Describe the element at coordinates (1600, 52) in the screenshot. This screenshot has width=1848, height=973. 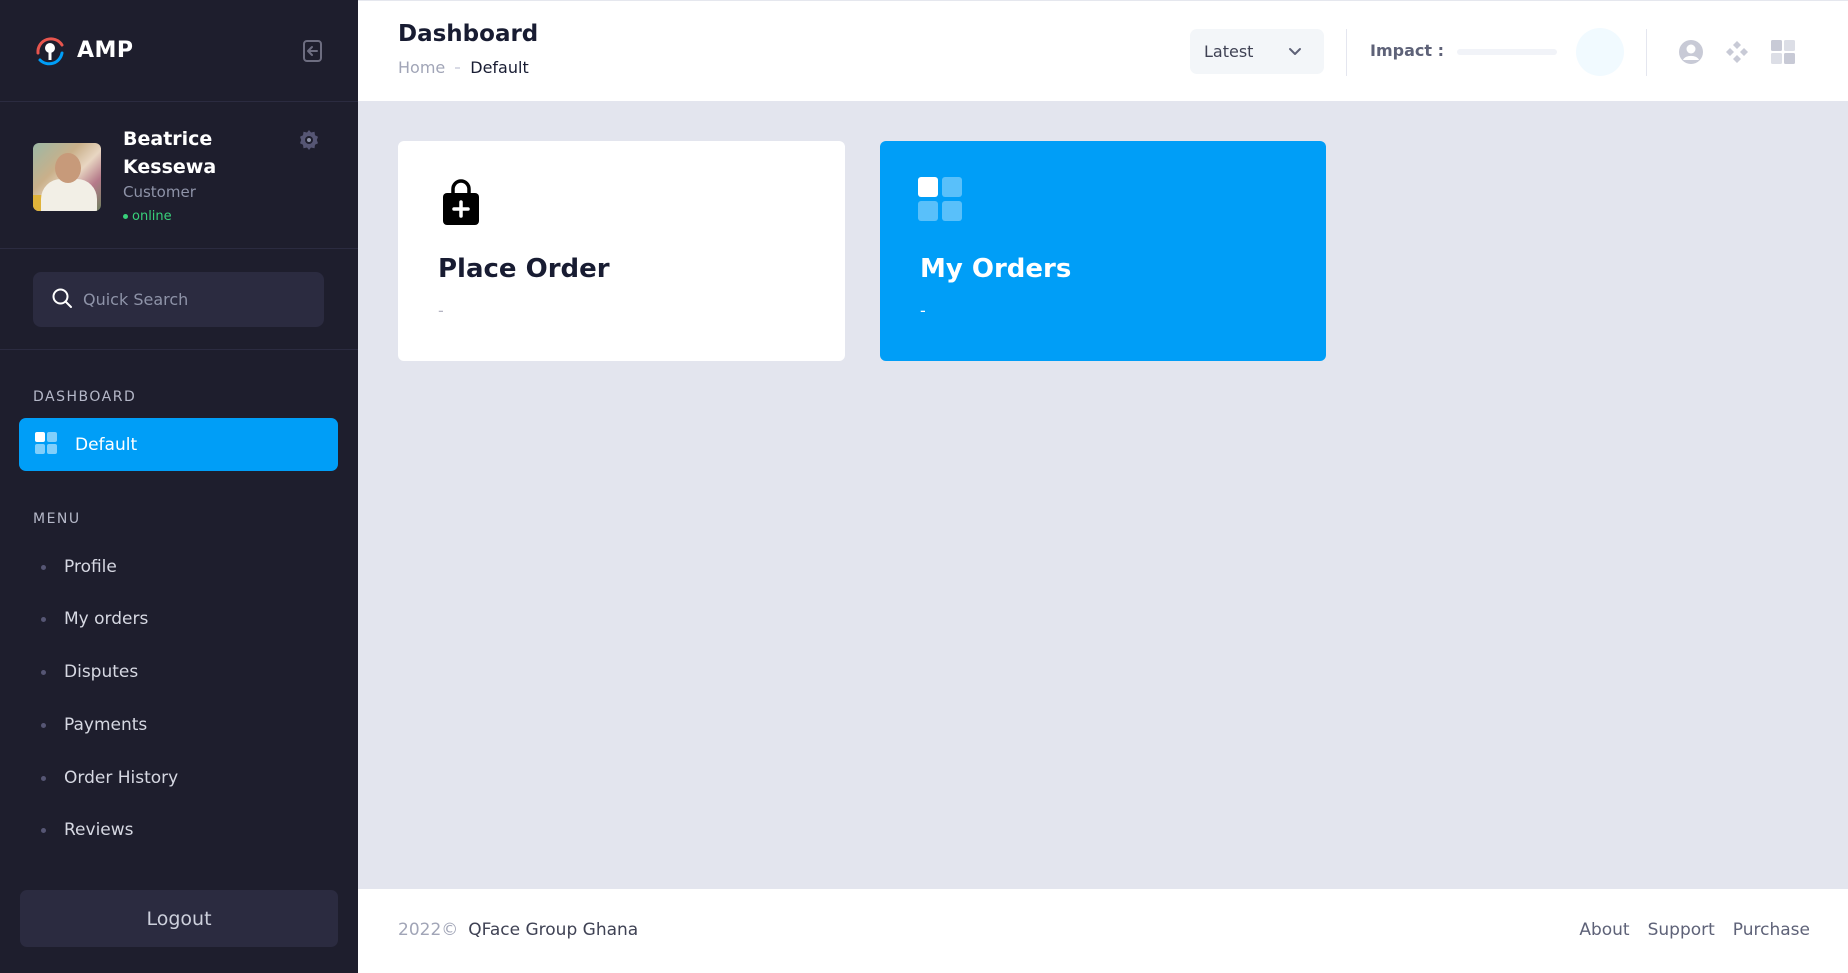
I see `impact-indicator` at that location.